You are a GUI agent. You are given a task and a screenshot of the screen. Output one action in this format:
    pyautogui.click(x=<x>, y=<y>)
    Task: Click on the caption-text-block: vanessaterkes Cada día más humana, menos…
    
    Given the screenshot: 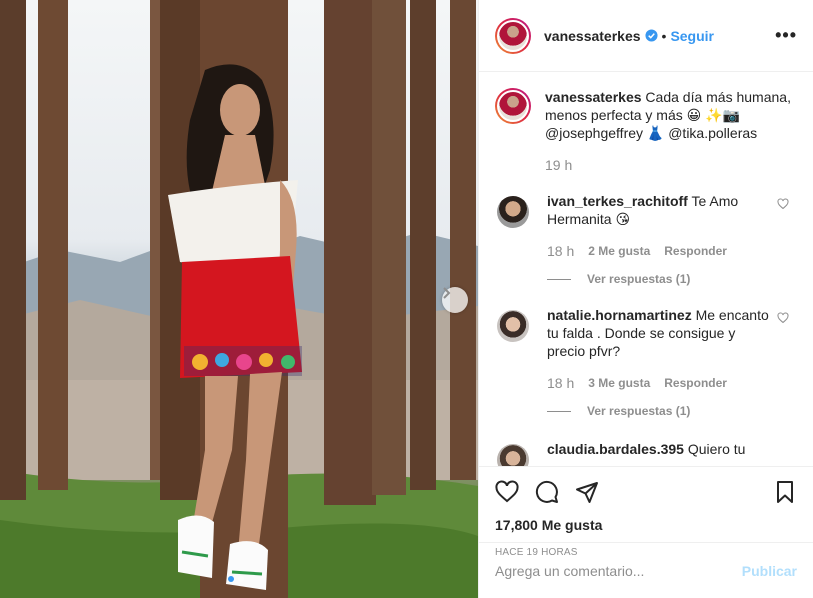 What is the action you would take?
    pyautogui.click(x=671, y=131)
    